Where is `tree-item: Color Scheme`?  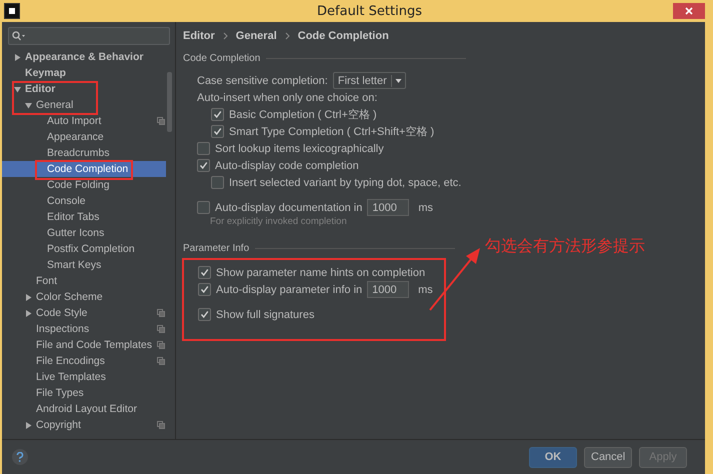
tree-item: Color Scheme is located at coordinates (84, 297).